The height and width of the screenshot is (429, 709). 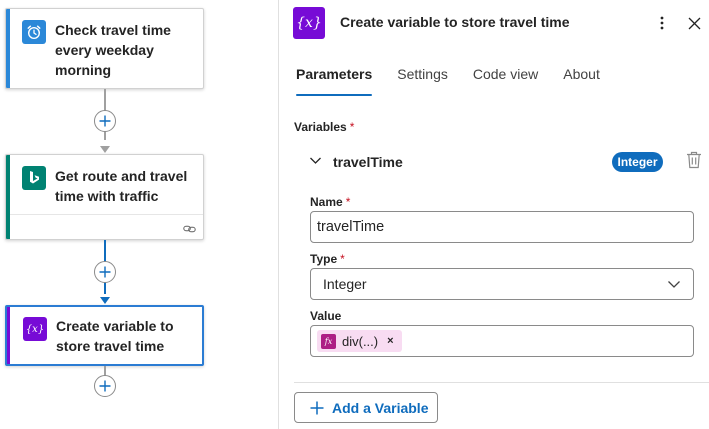 What do you see at coordinates (113, 50) in the screenshot?
I see `step-title: Check travel time every weekday morning` at bounding box center [113, 50].